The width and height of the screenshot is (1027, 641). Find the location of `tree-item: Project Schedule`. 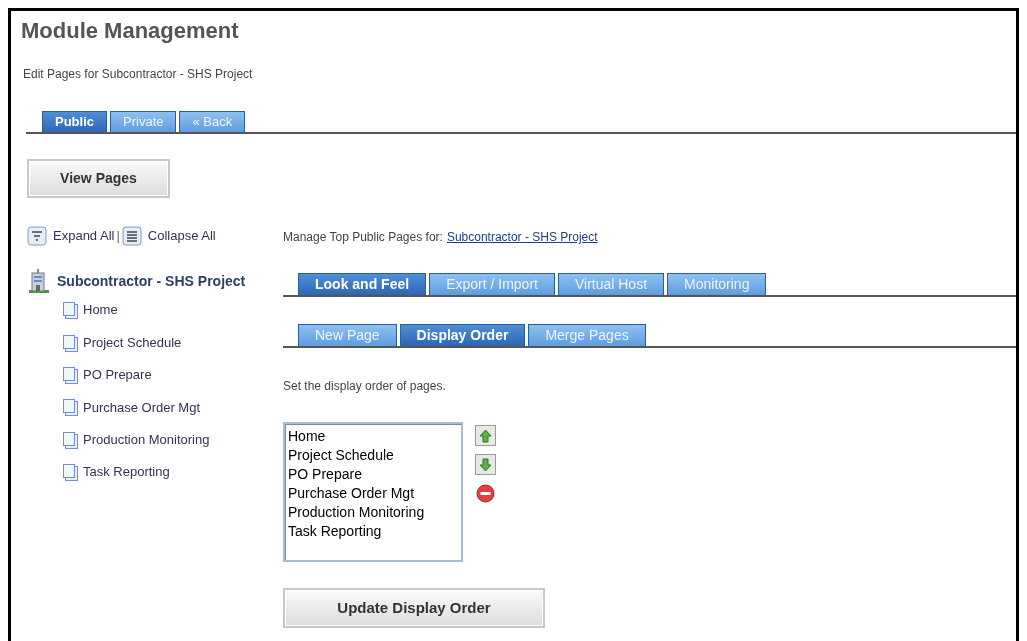

tree-item: Project Schedule is located at coordinates (132, 342).